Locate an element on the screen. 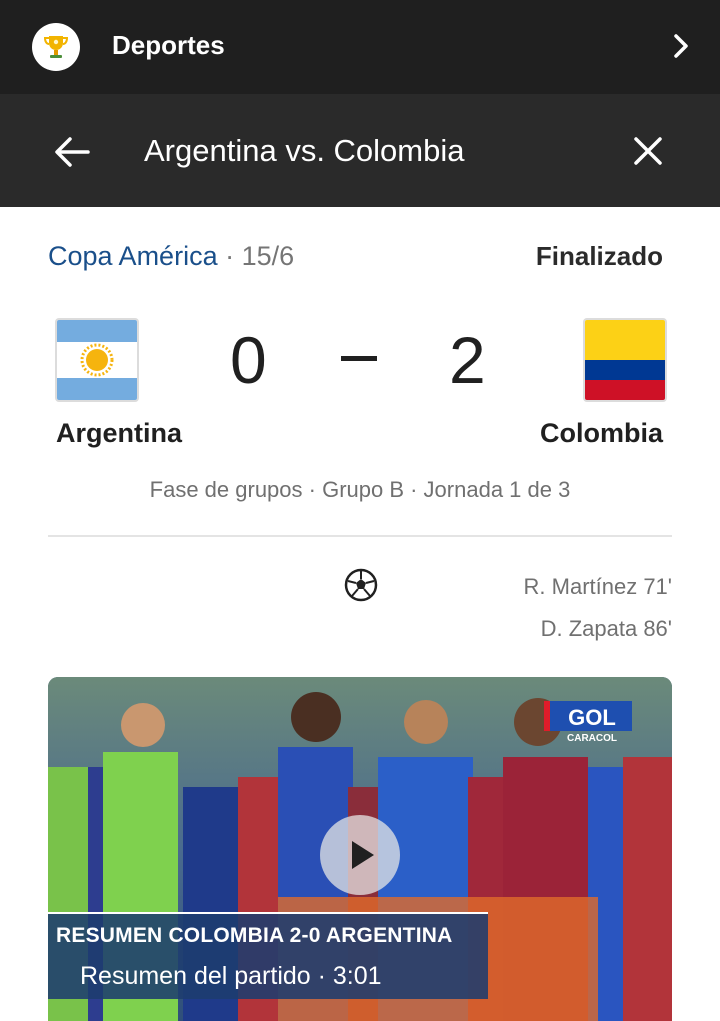 Image resolution: width=720 pixels, height=1021 pixels. home-score: 0 is located at coordinates (248, 360).